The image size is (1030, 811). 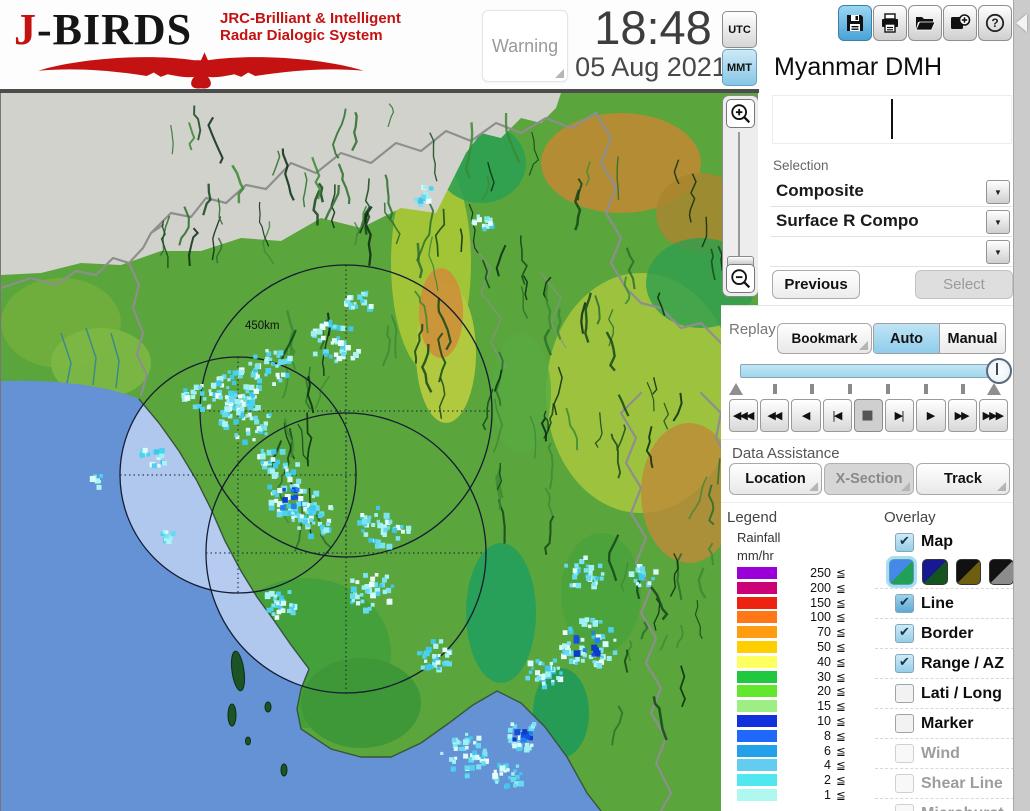 I want to click on replay-label: Replay, so click(x=752, y=329).